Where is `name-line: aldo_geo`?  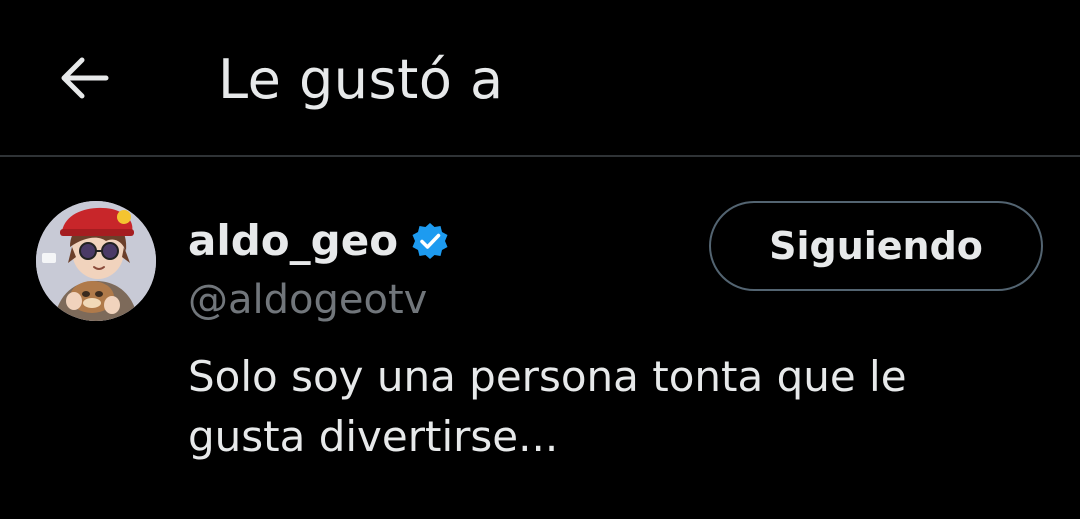
name-line: aldo_geo is located at coordinates (319, 241).